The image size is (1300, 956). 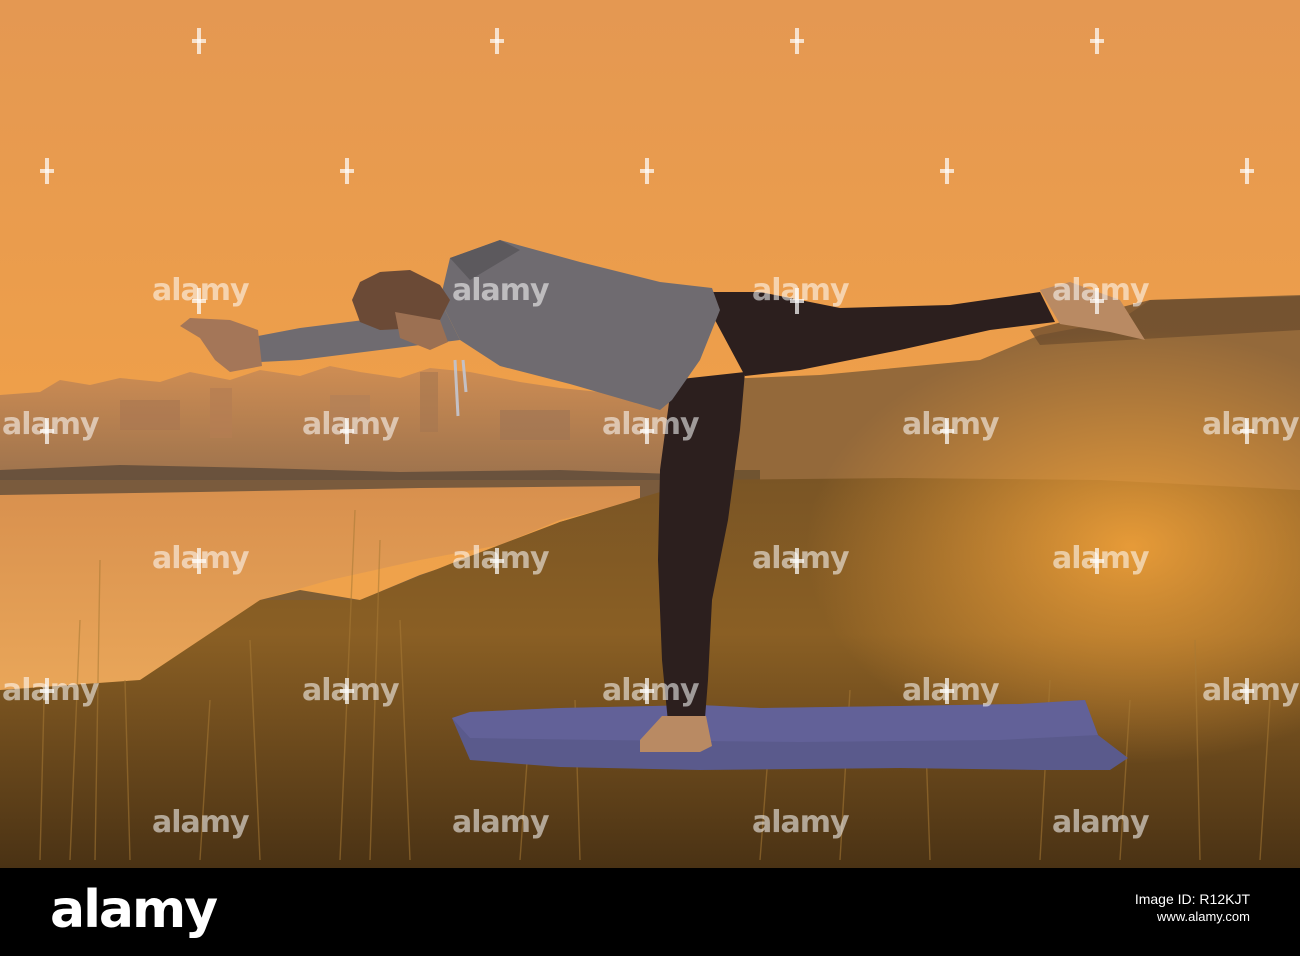 What do you see at coordinates (134, 910) in the screenshot?
I see `alamy-logo: alamy` at bounding box center [134, 910].